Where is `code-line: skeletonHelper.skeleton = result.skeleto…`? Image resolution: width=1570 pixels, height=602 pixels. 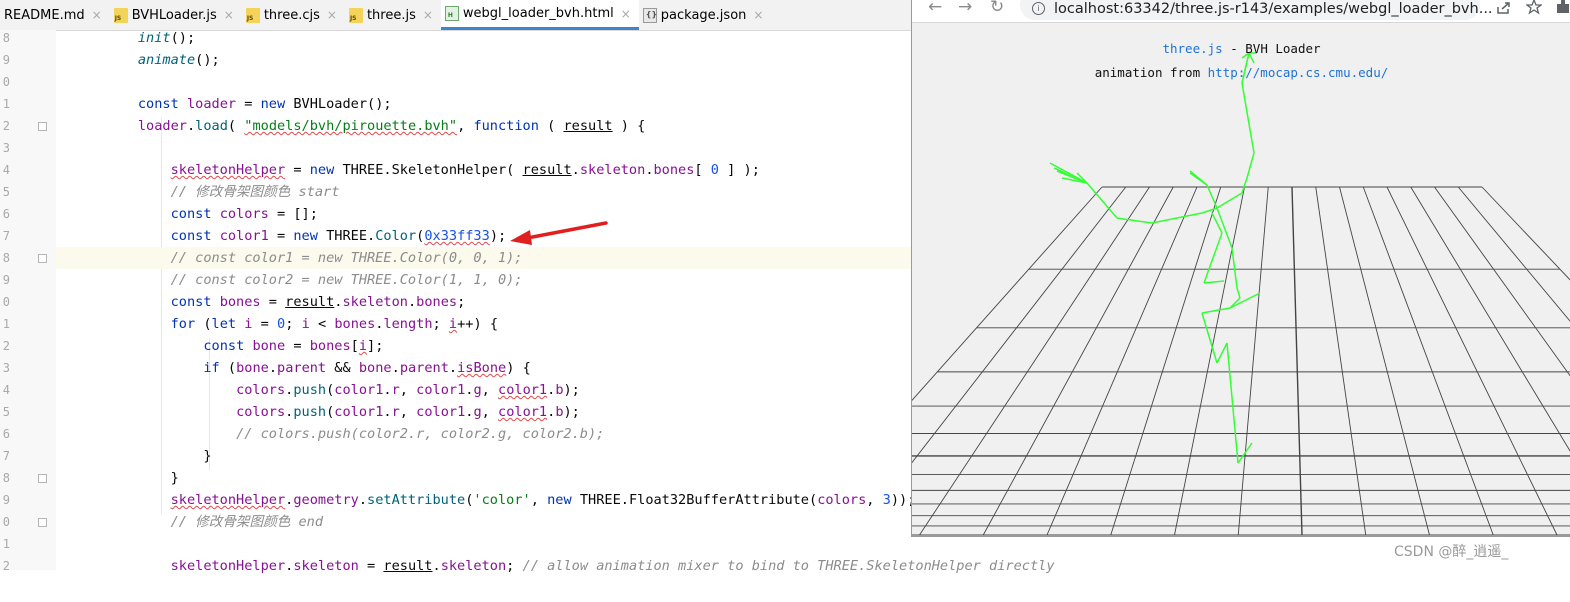 code-line: skeletonHelper.skeleton = result.skeleto… is located at coordinates (555, 566).